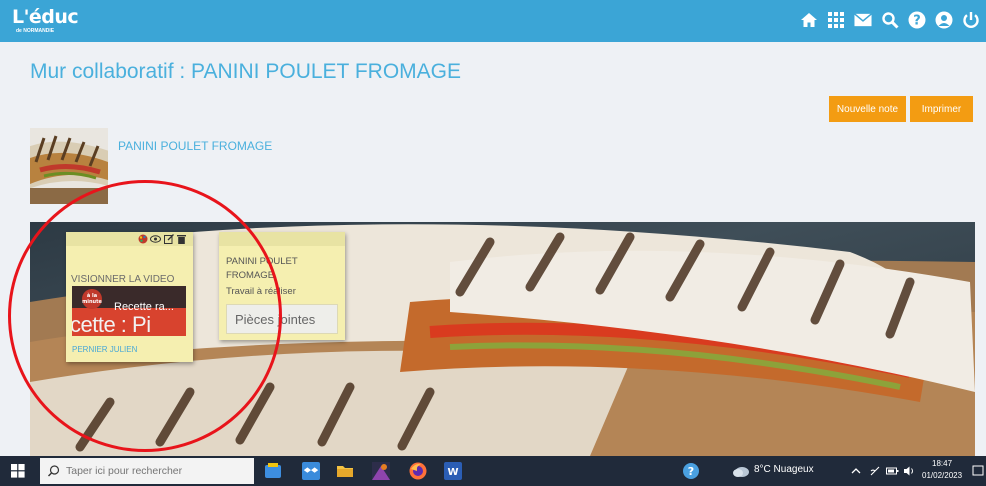 This screenshot has width=986, height=486. I want to click on chevron-up-icon, so click(859, 473).